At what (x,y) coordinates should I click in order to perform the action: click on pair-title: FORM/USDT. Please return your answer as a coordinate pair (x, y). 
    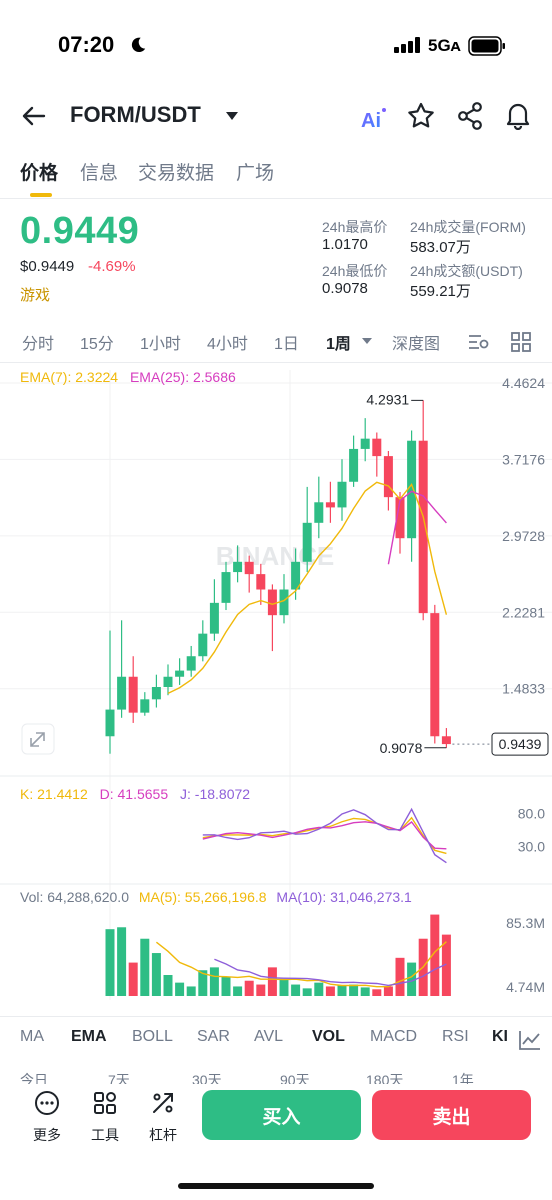
    Looking at the image, I should click on (135, 115).